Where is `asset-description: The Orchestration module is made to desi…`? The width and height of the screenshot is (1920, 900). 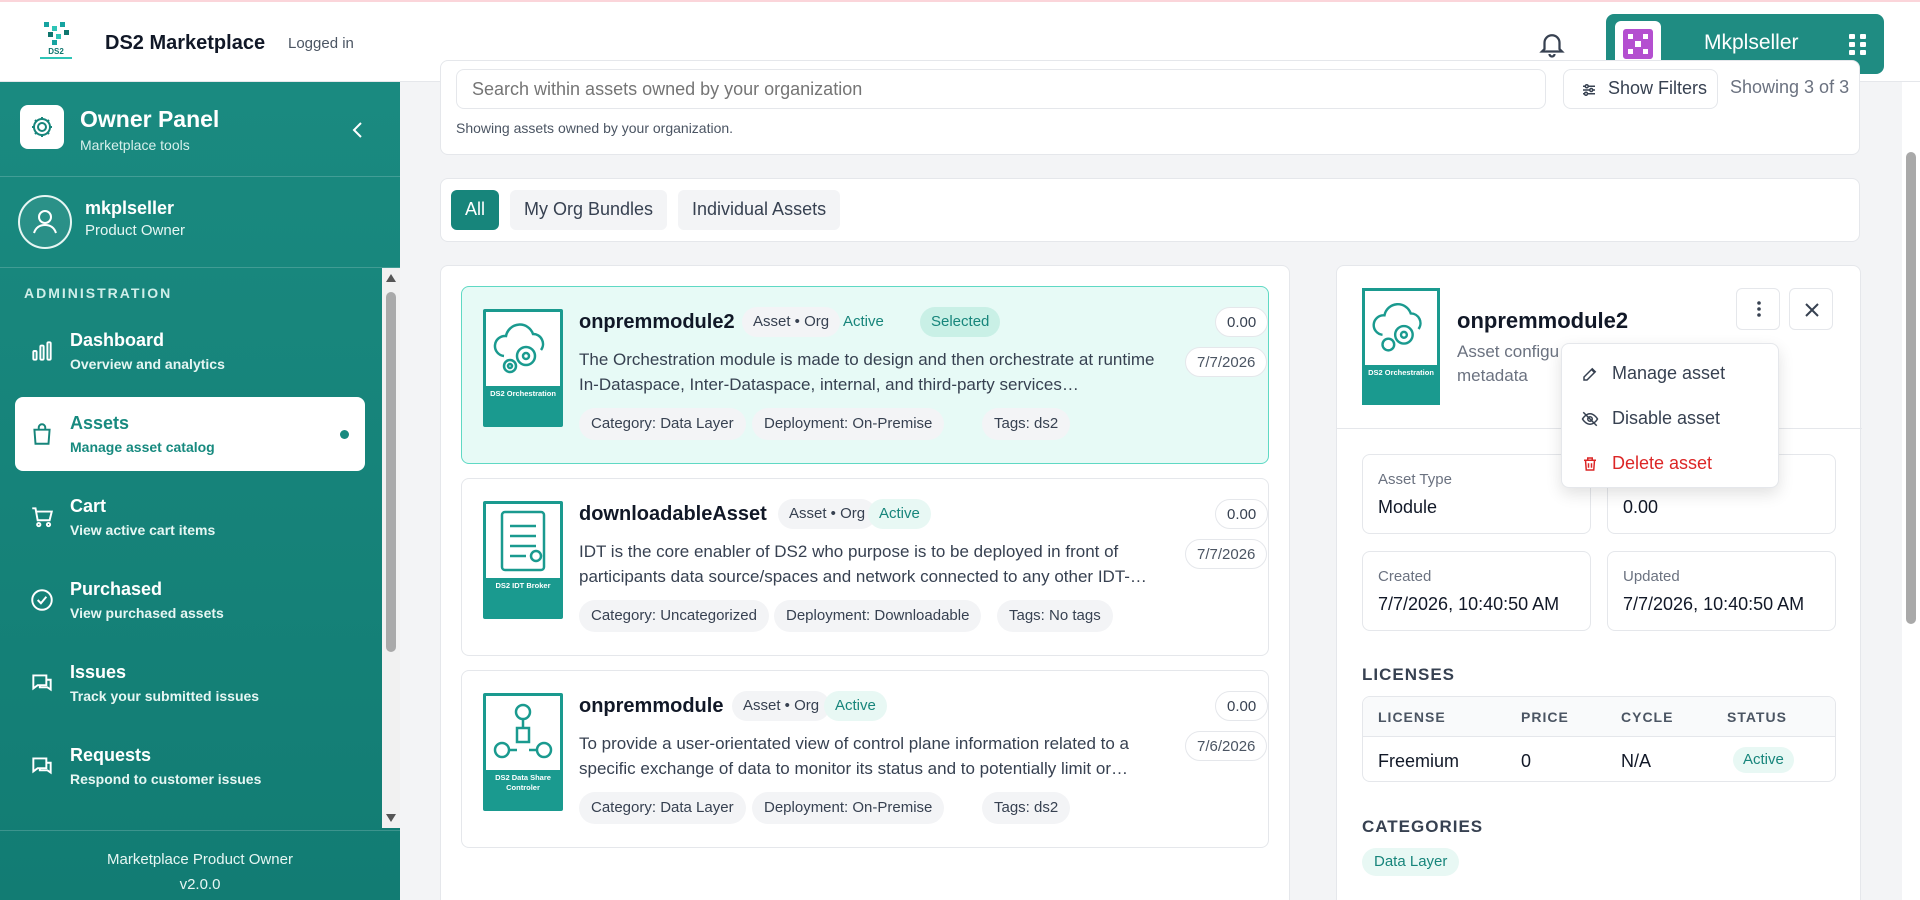 asset-description: The Orchestration module is made to desi… is located at coordinates (867, 372).